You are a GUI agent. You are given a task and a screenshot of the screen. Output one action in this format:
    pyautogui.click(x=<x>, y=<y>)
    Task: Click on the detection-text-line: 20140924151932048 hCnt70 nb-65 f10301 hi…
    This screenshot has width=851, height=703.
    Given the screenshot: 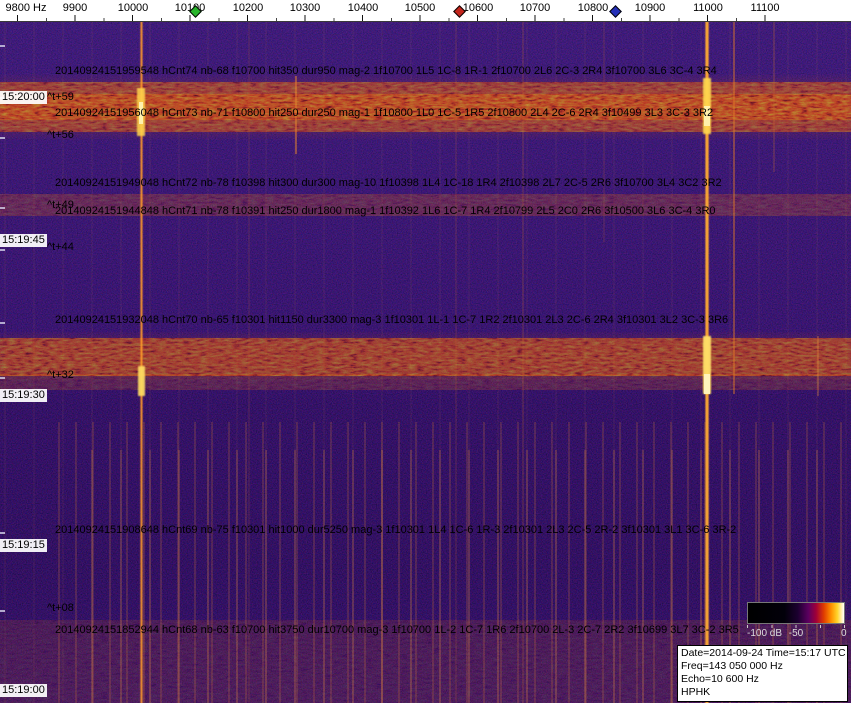 What is the action you would take?
    pyautogui.click(x=392, y=320)
    